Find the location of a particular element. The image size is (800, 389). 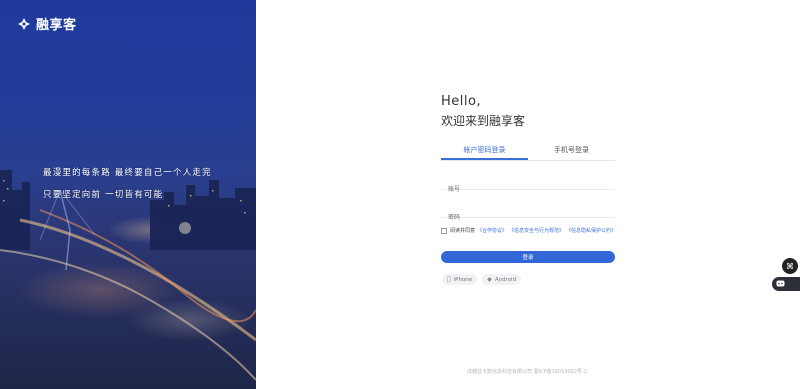

download-android-label: Android is located at coordinates (503, 279).